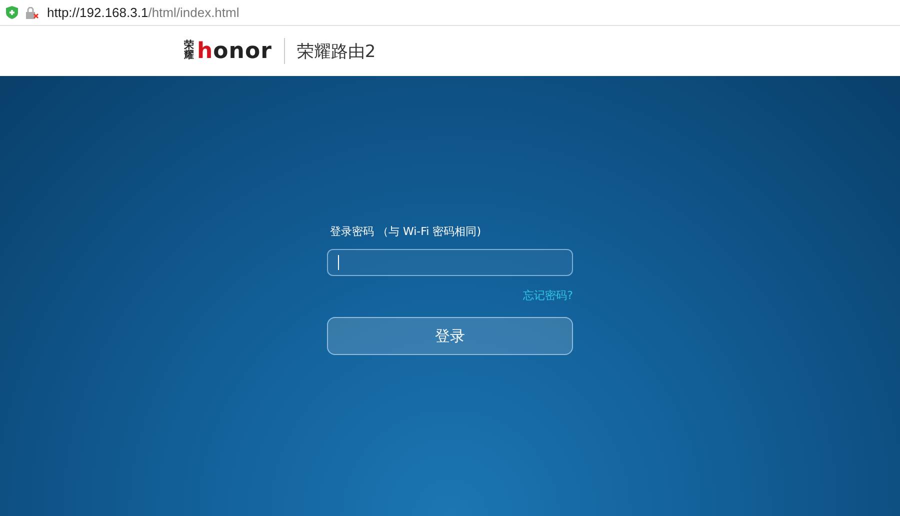  I want to click on shield-icon, so click(12, 12).